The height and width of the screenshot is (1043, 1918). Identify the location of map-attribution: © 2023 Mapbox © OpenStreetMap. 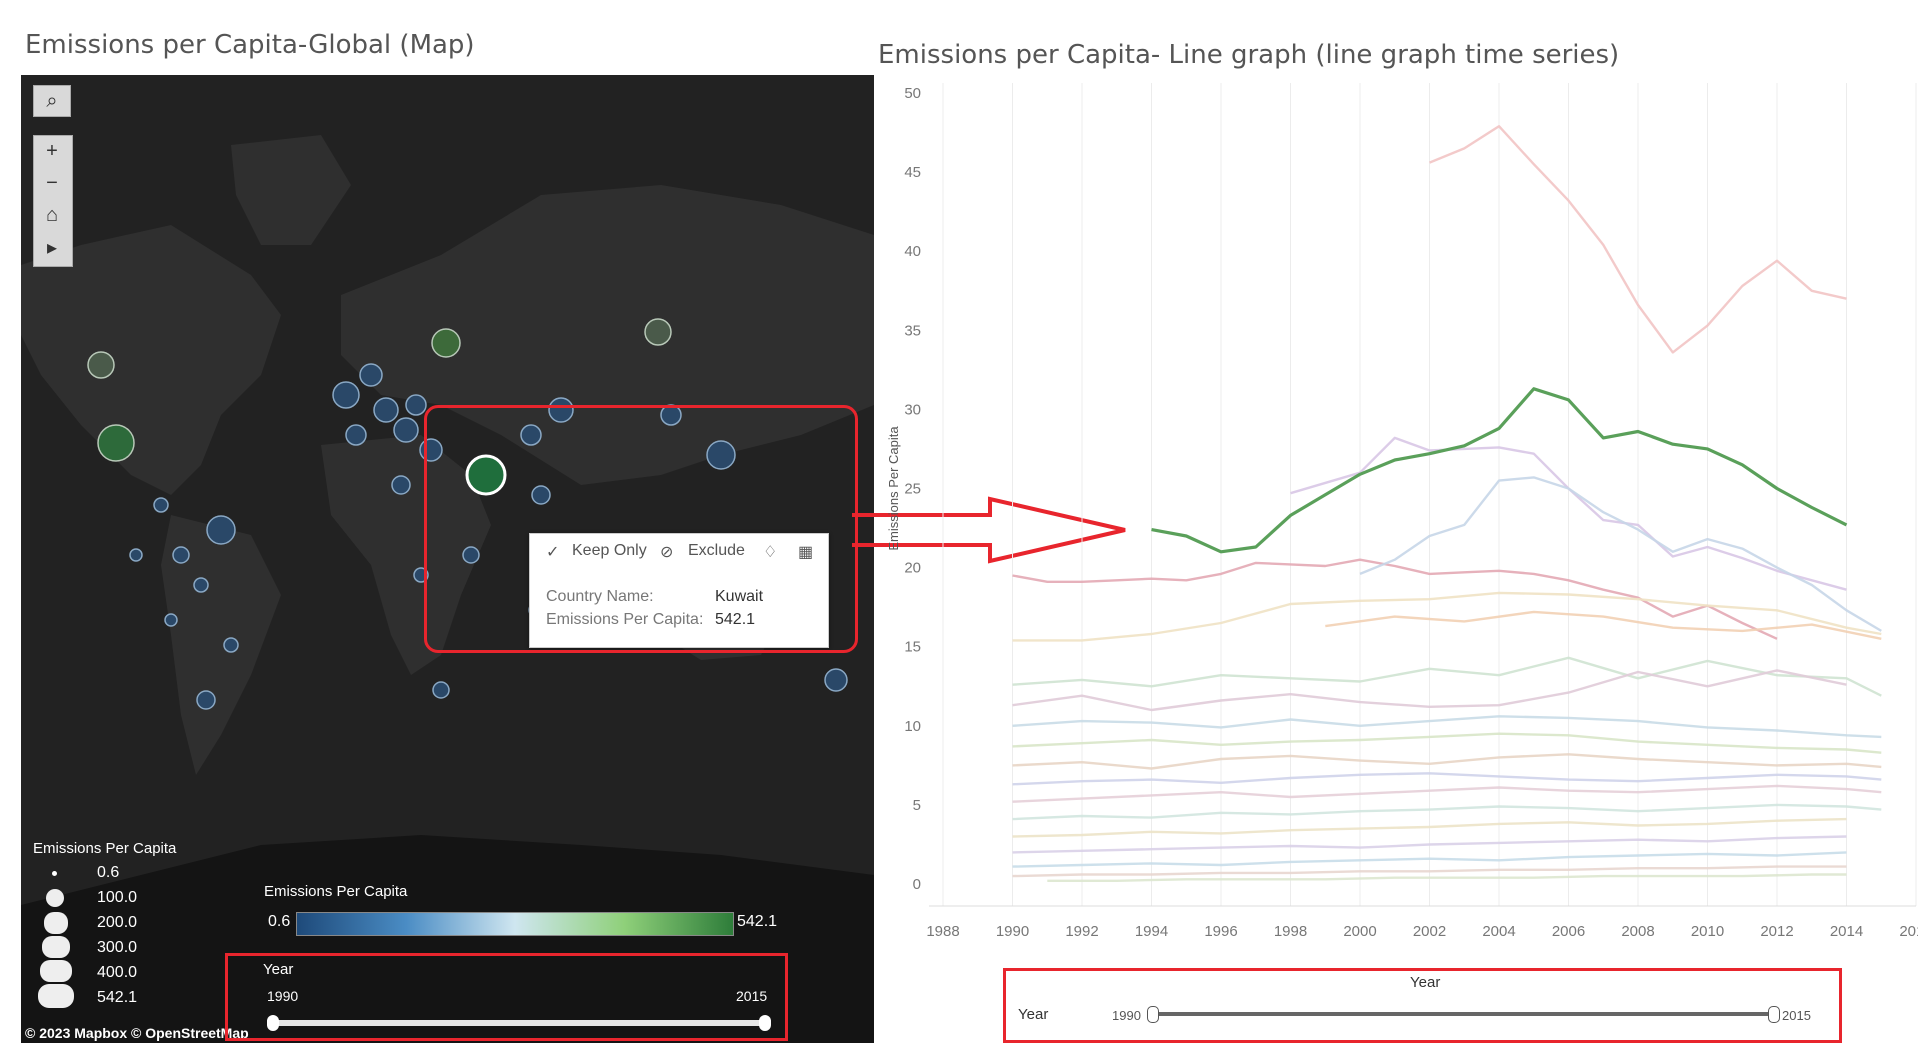
(137, 1033).